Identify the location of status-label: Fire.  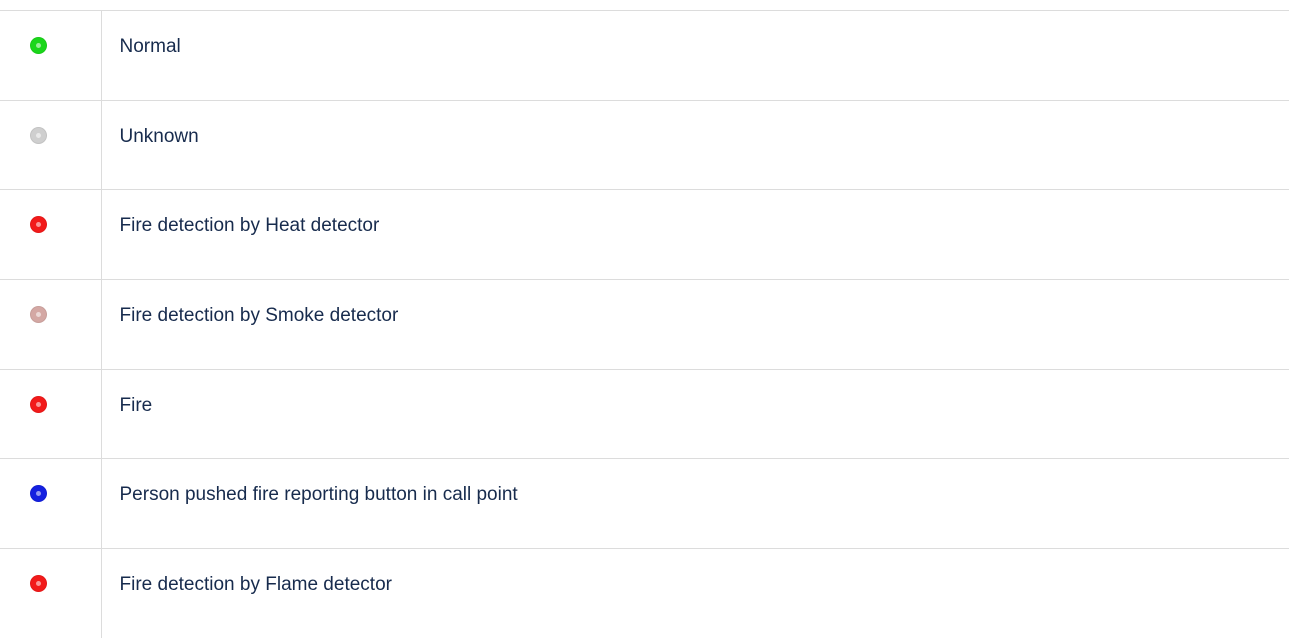
(695, 414).